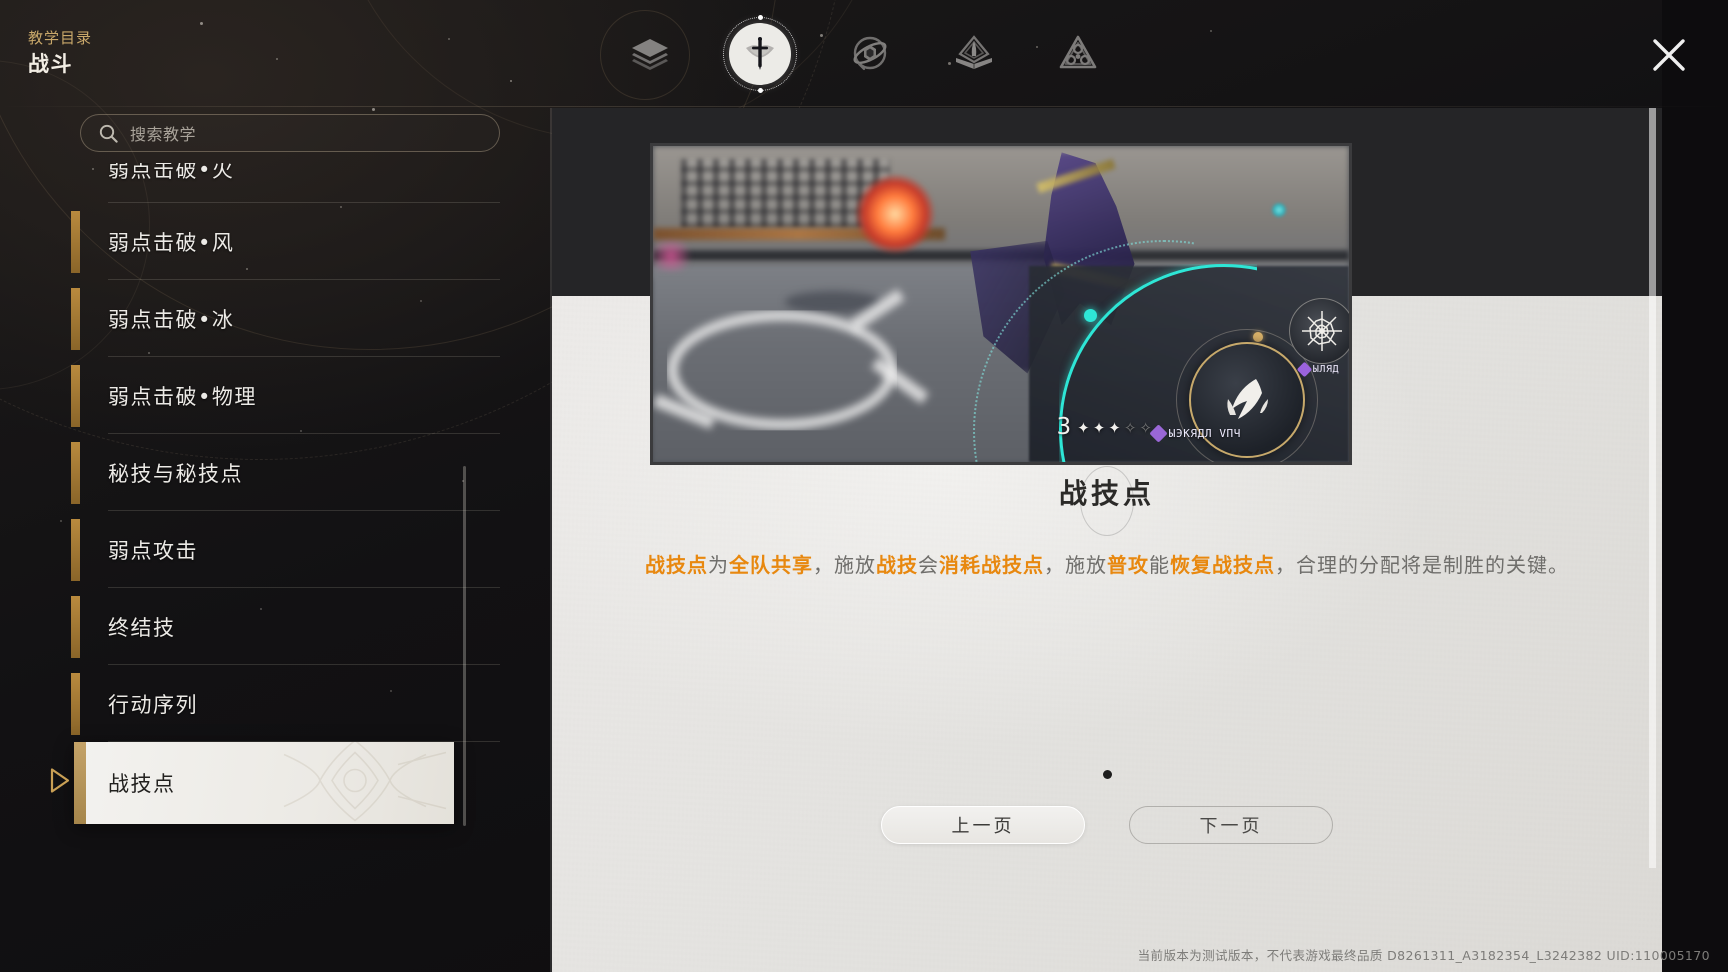  Describe the element at coordinates (771, 565) in the screenshot. I see `body-highlight: 全队共享` at that location.